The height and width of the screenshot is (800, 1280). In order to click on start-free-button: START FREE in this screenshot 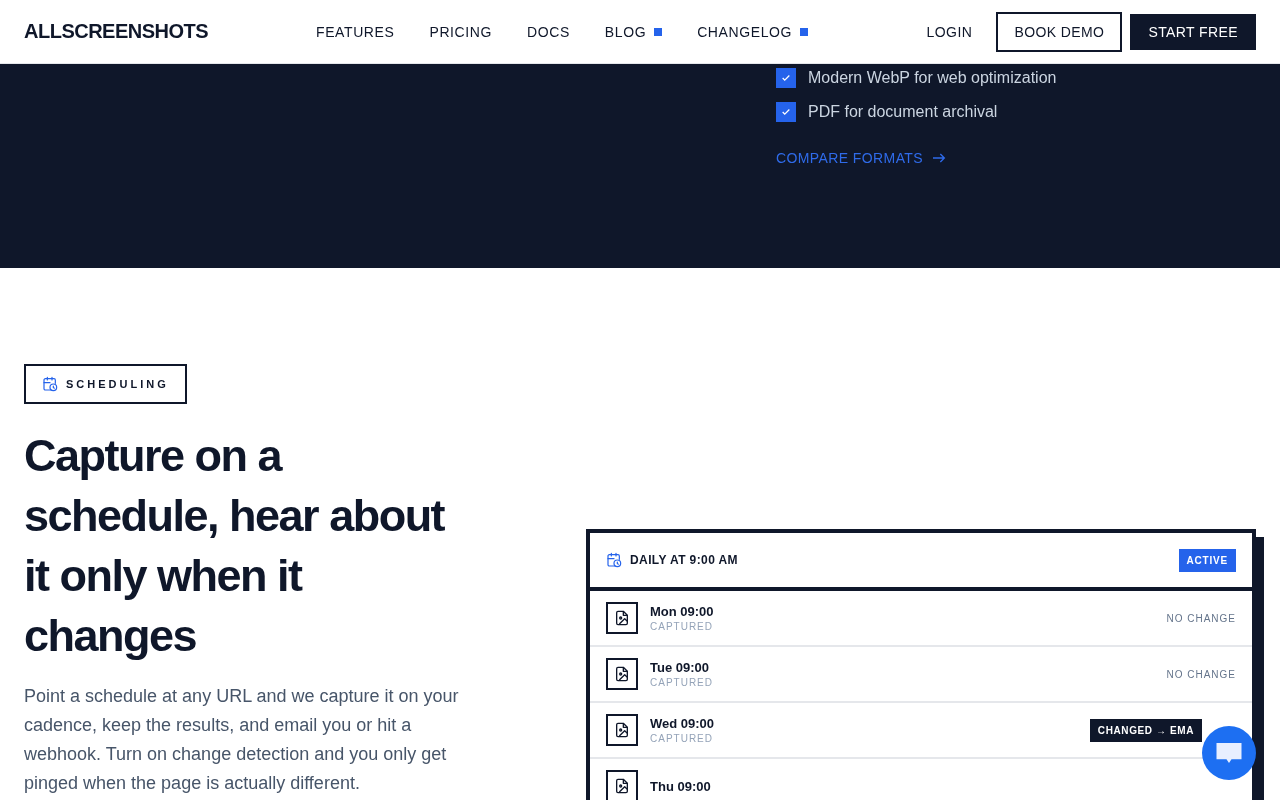, I will do `click(1193, 31)`.